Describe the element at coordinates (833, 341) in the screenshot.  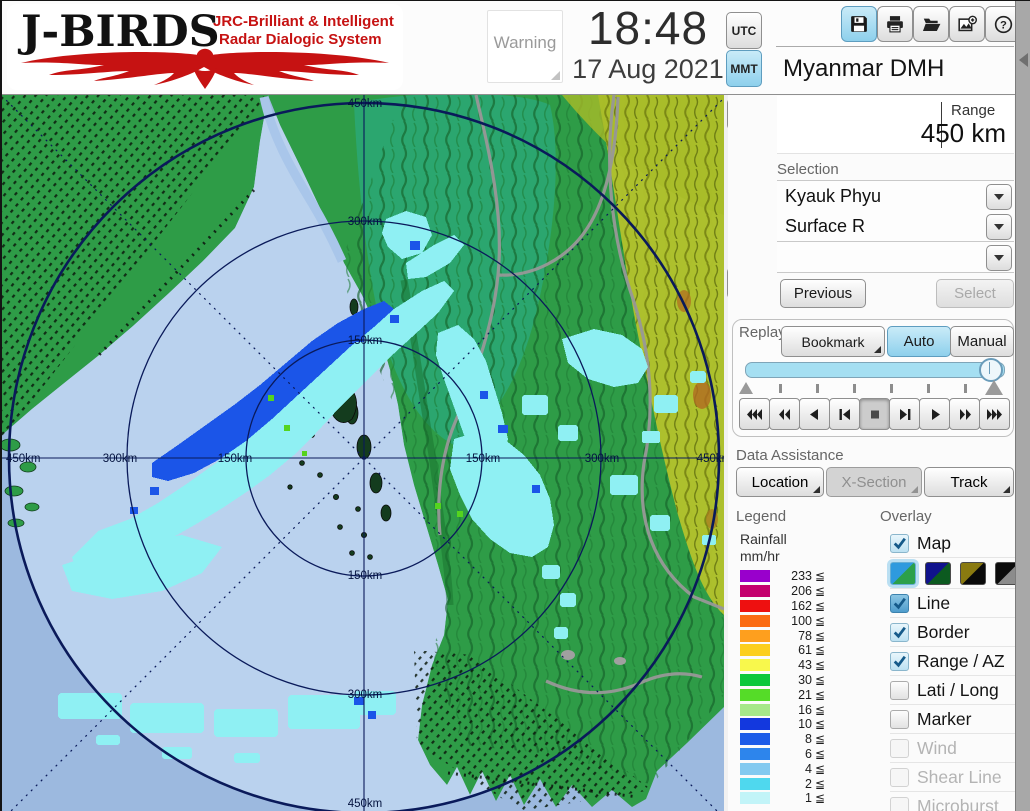
I see `bookmark-button: Bookmark` at that location.